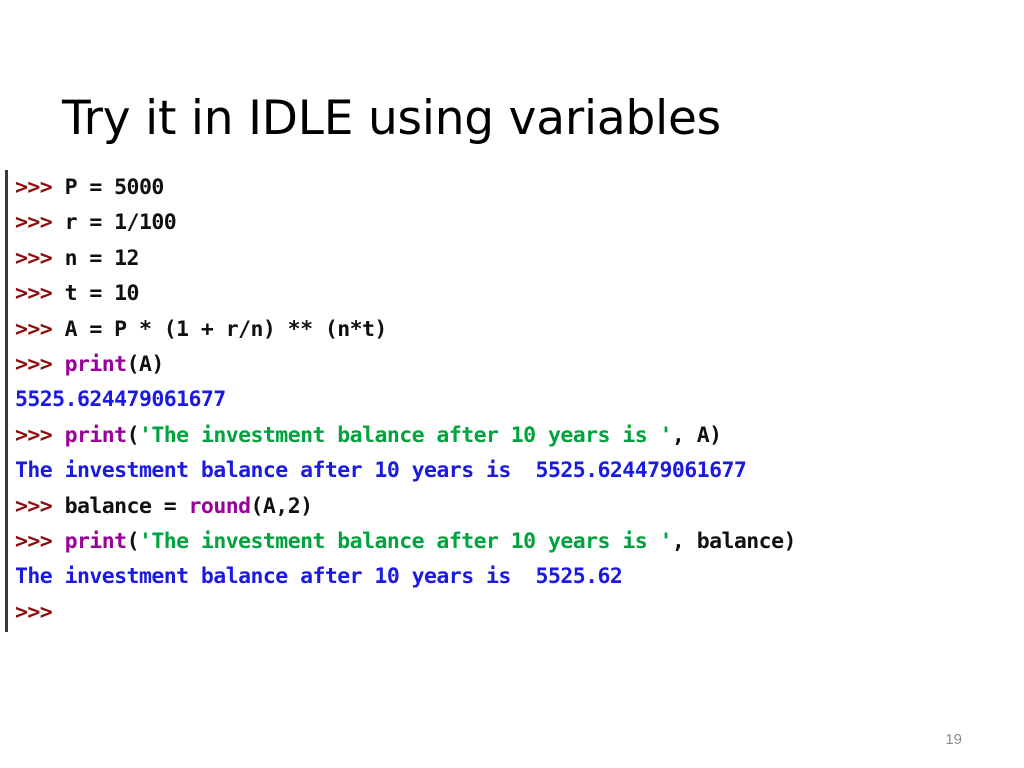  What do you see at coordinates (114, 187) in the screenshot?
I see `token-plain: P = 5000` at bounding box center [114, 187].